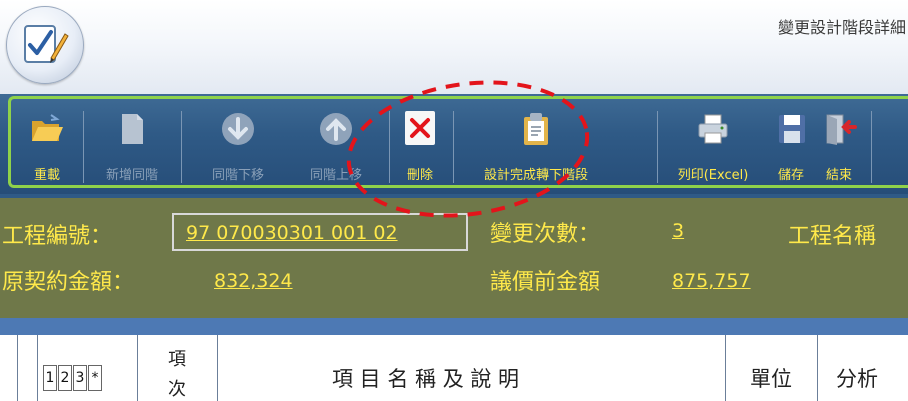  I want to click on clipboard-icon, so click(536, 129).